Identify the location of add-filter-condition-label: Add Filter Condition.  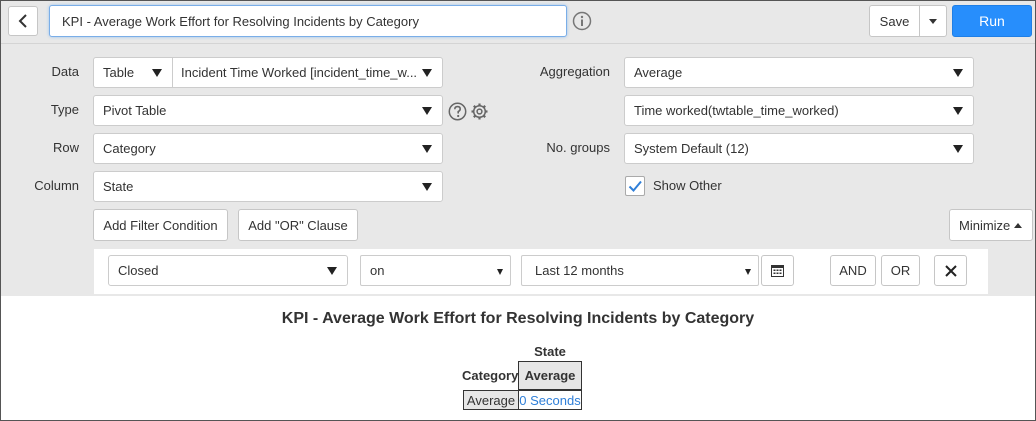
(160, 225).